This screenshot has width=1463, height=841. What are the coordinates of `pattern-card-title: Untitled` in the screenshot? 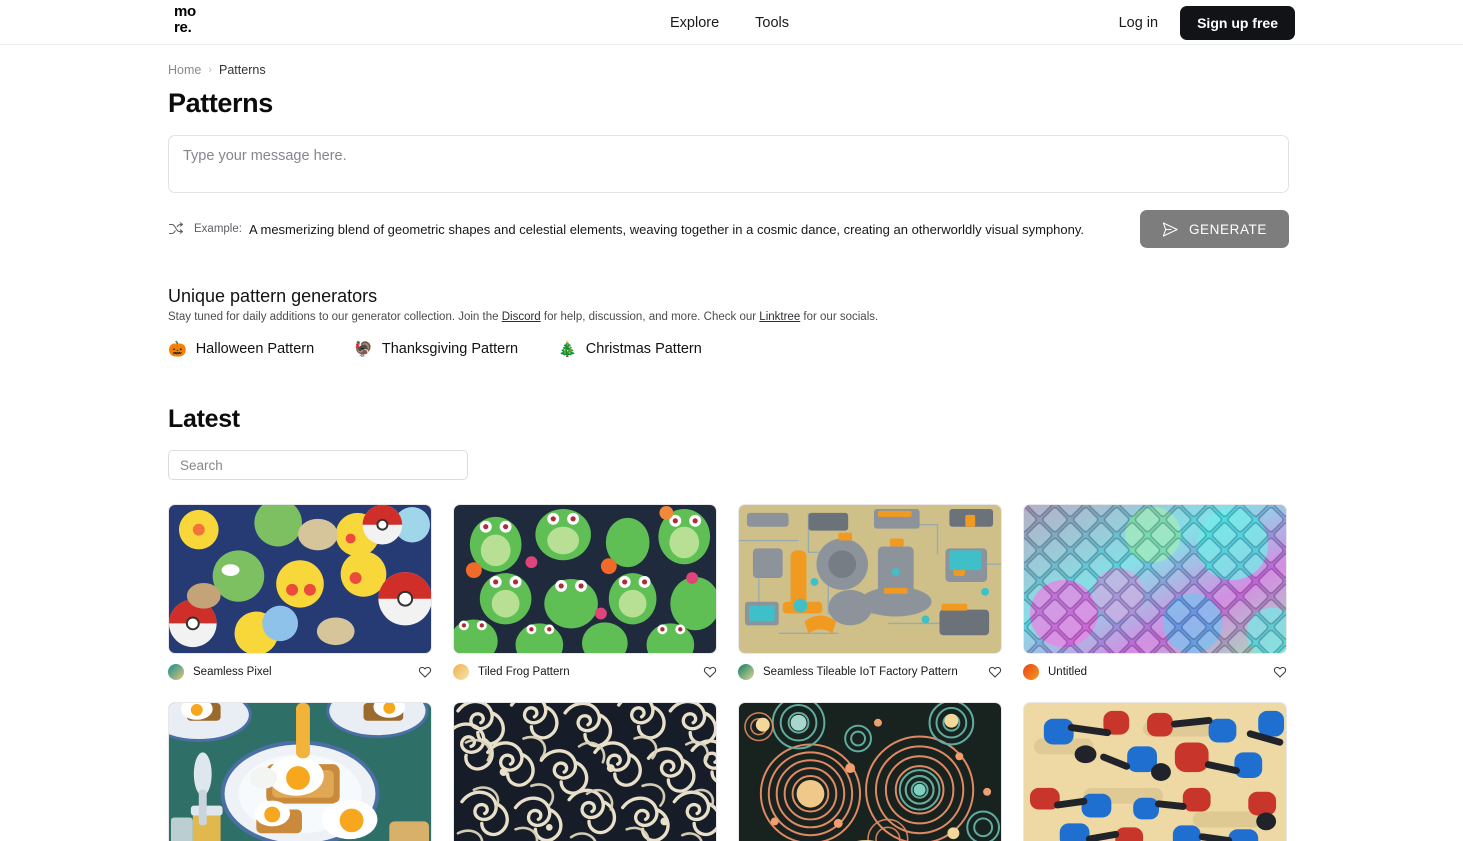 It's located at (1067, 672).